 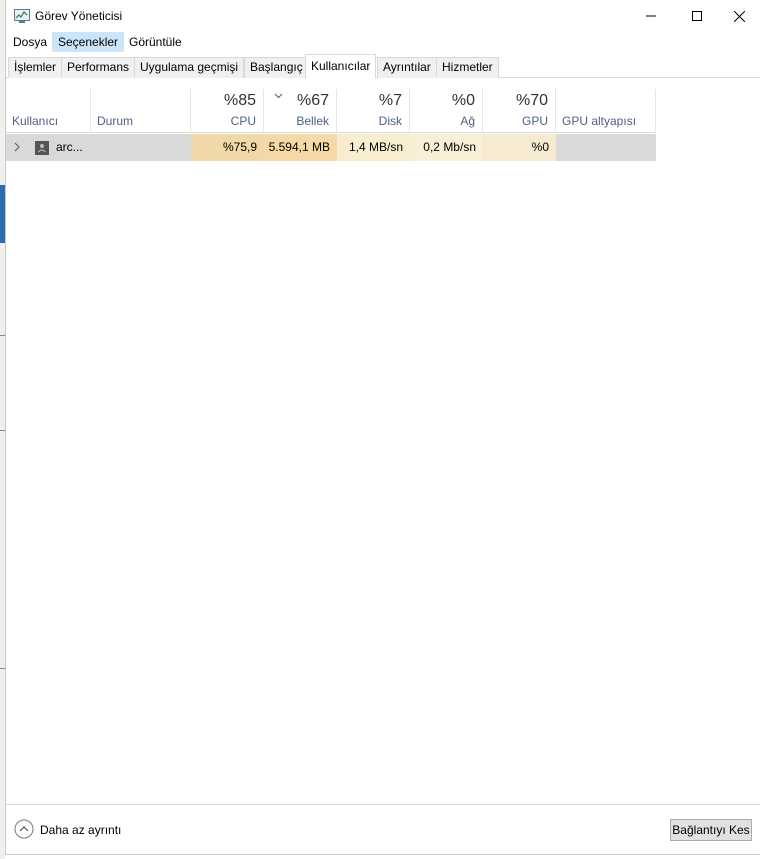 I want to click on column-label-disk: Disk, so click(x=390, y=121).